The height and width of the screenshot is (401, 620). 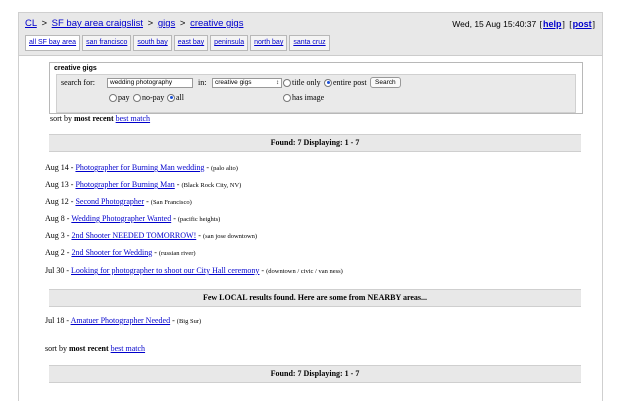 What do you see at coordinates (177, 253) in the screenshot?
I see `listing-location: (russian river)` at bounding box center [177, 253].